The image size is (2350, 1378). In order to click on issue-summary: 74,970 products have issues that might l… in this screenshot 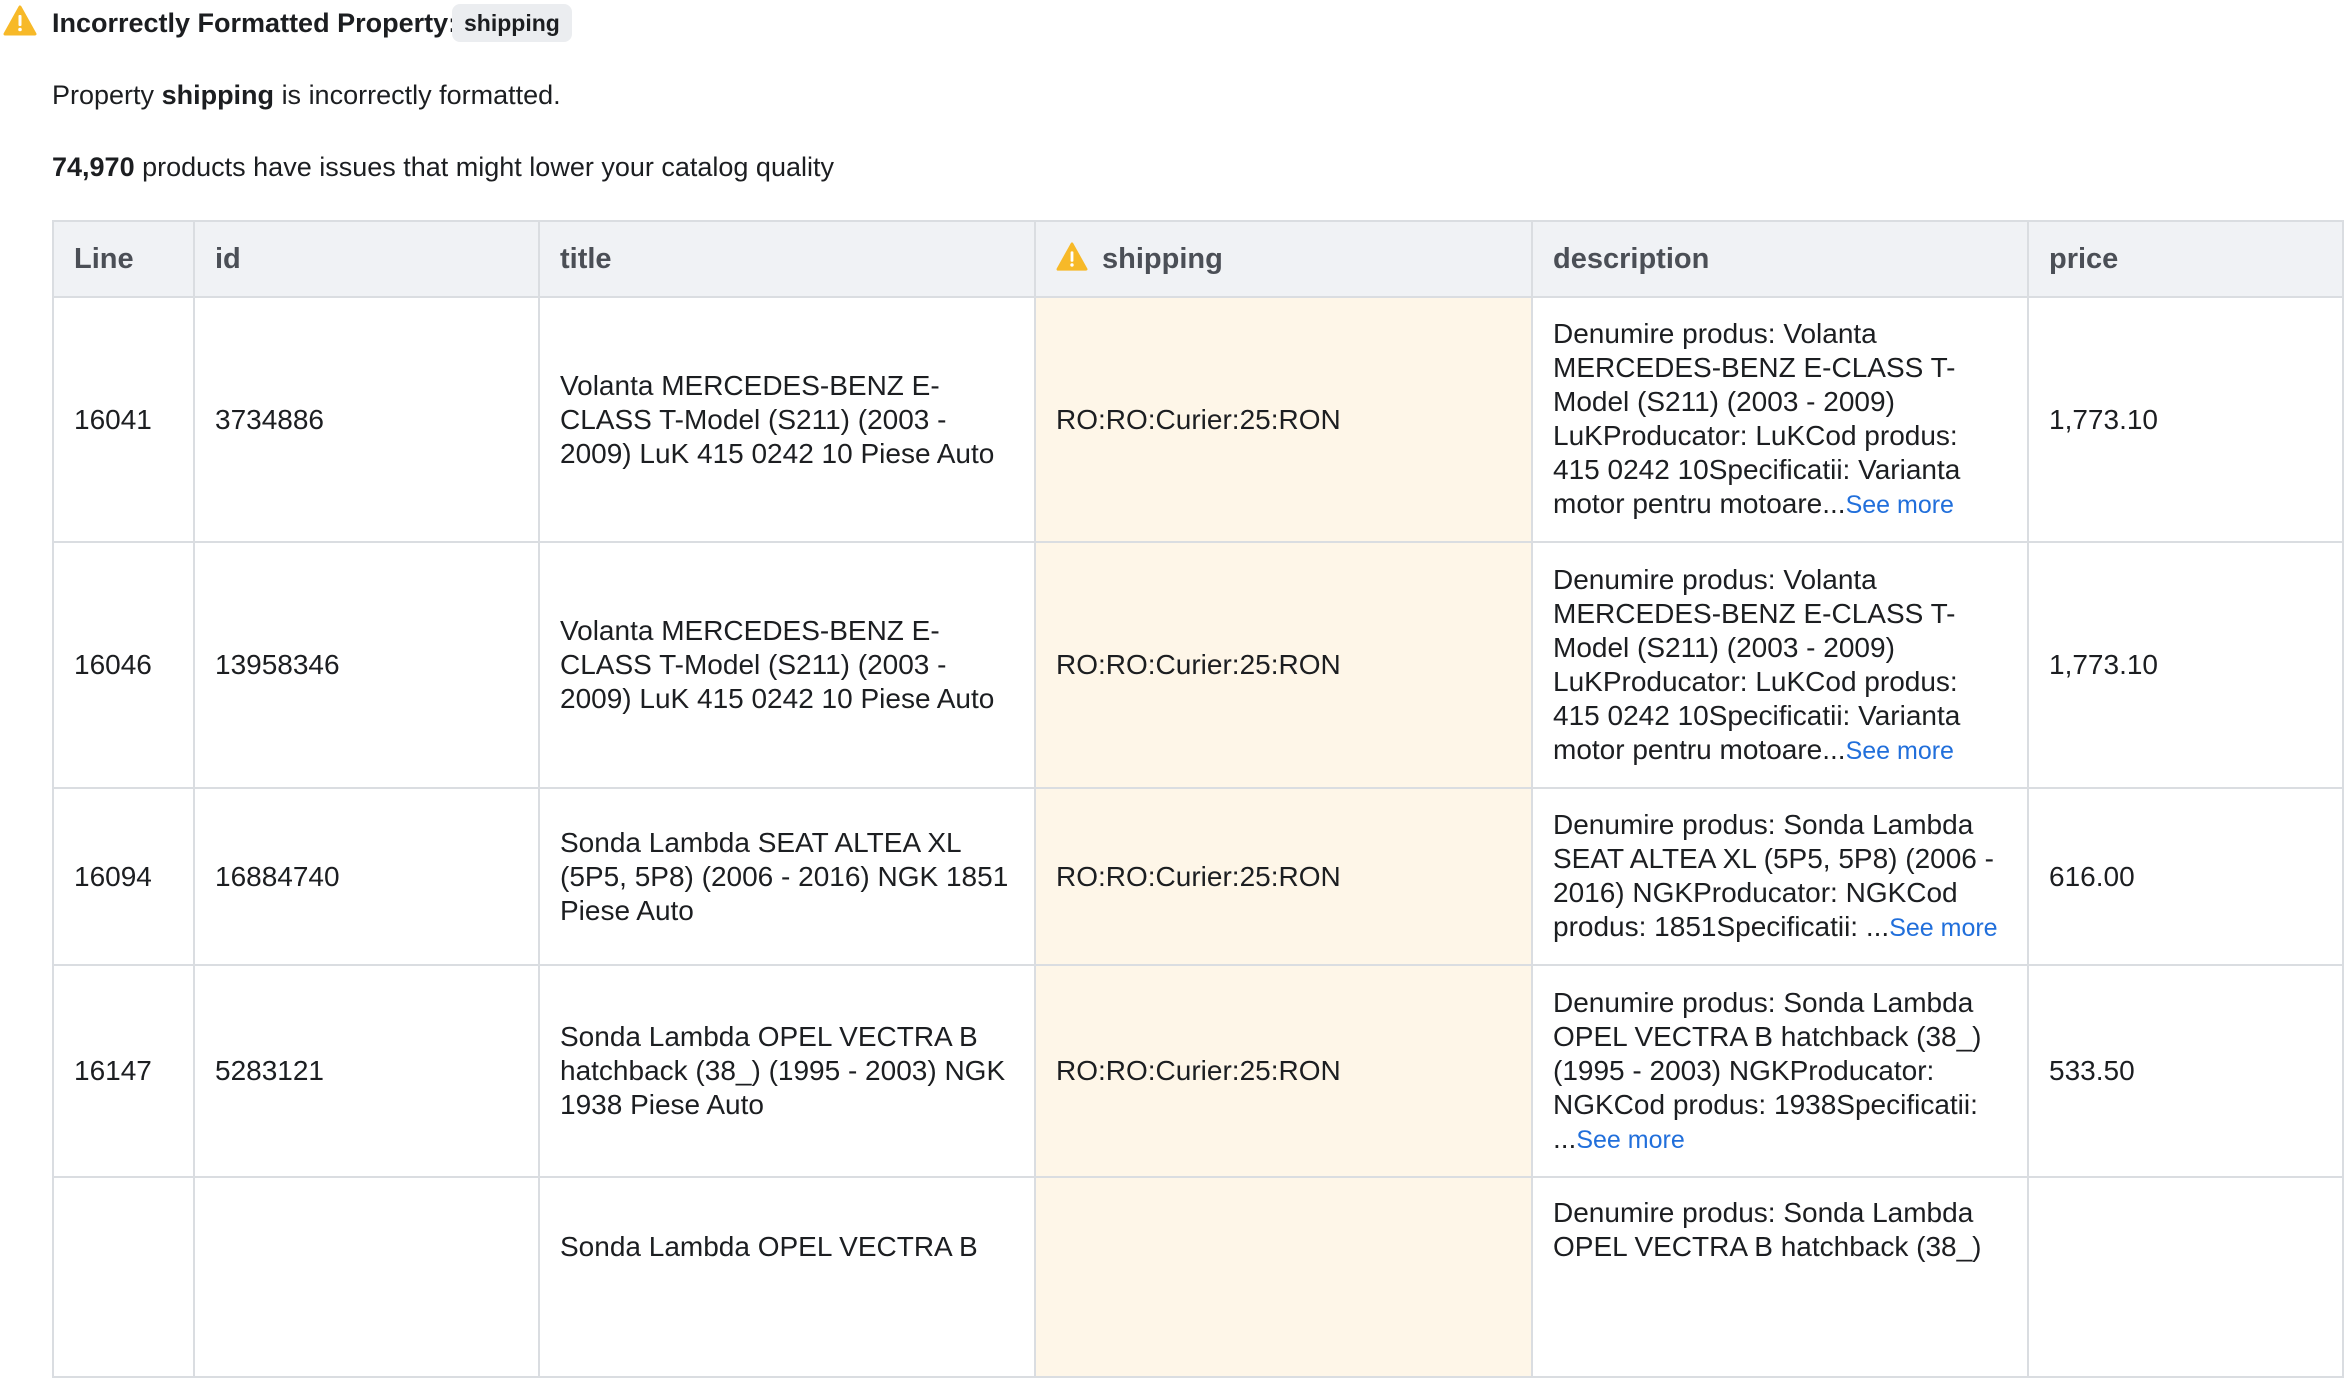, I will do `click(443, 167)`.